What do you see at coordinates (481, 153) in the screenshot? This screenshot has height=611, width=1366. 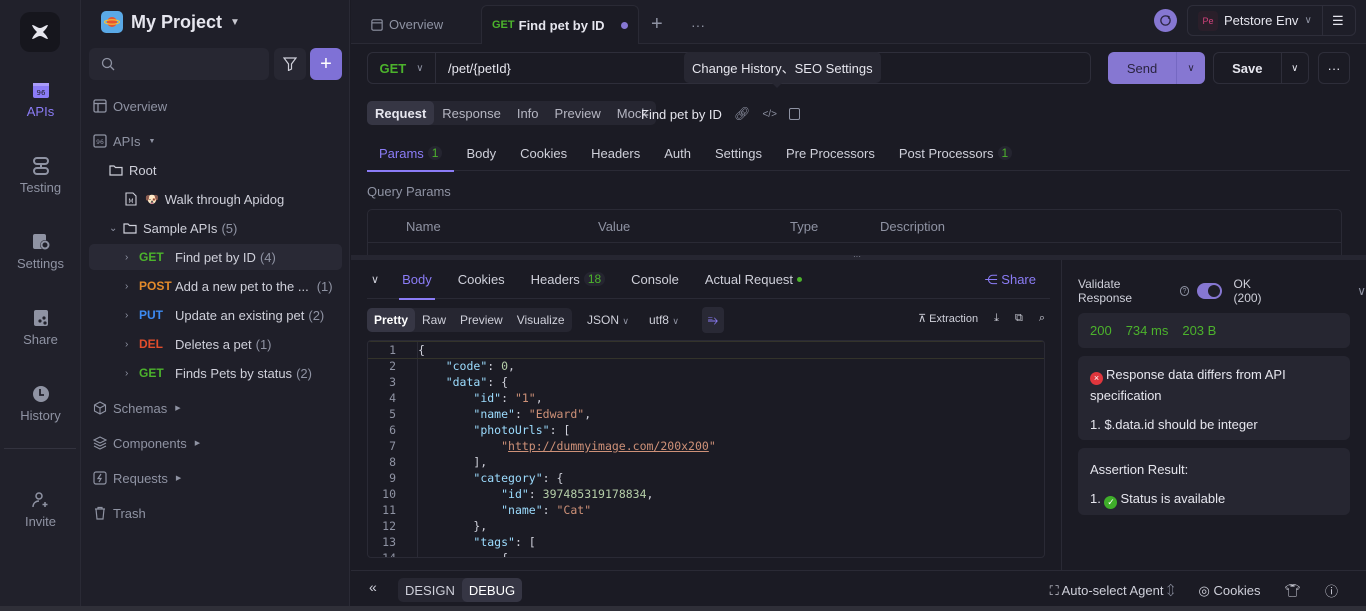 I see `subtab-body: Body` at bounding box center [481, 153].